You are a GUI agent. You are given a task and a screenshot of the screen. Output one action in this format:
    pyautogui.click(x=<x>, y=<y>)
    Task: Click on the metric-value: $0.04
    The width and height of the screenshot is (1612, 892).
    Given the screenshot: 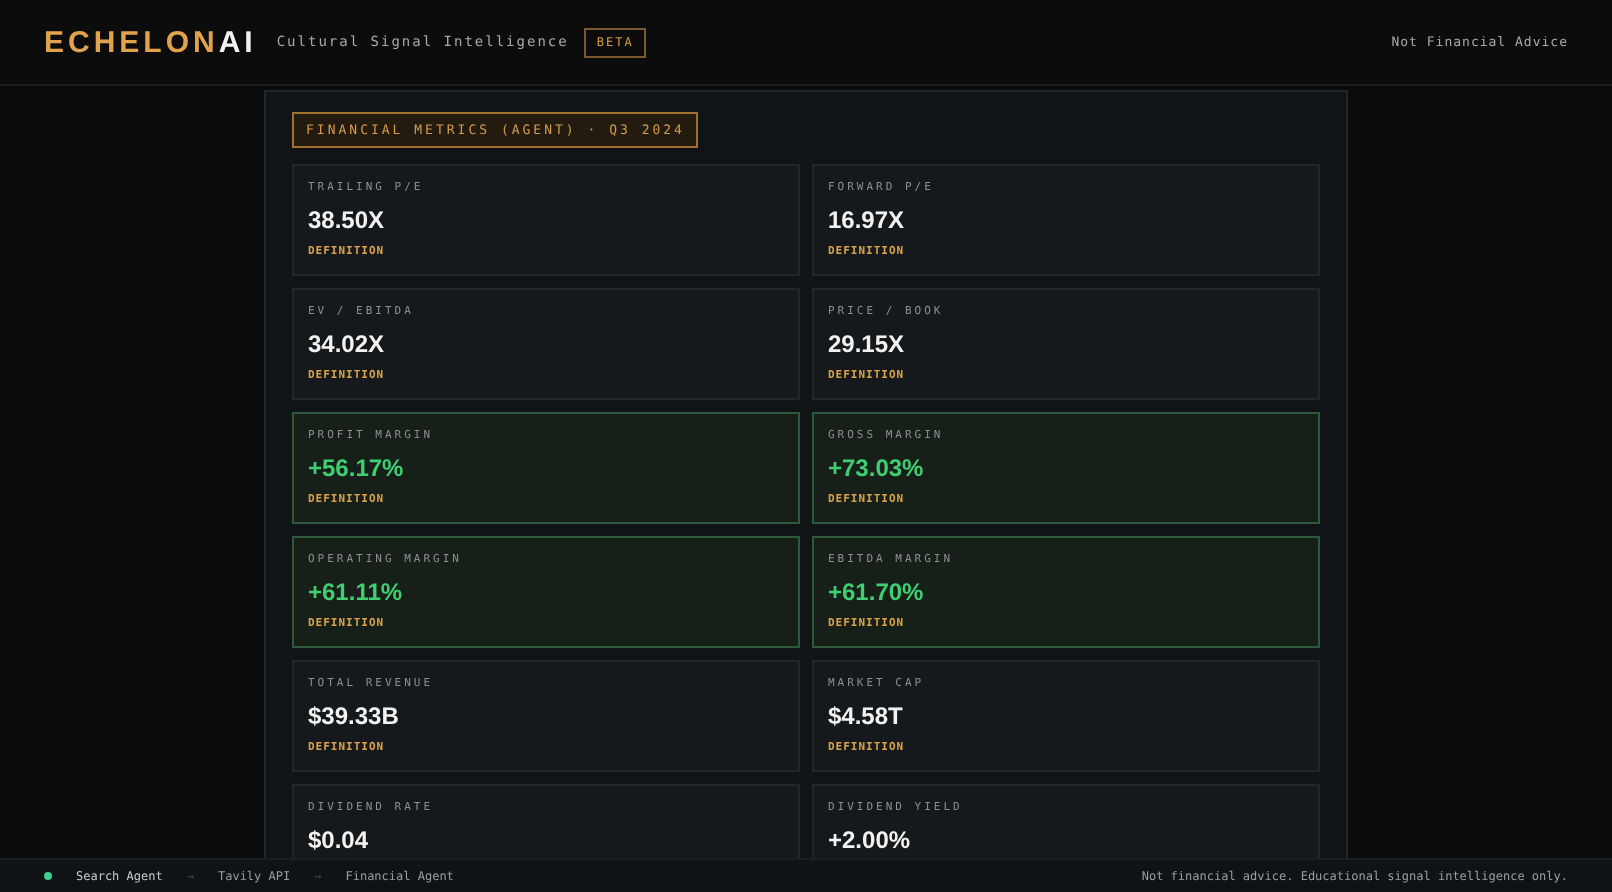 What is the action you would take?
    pyautogui.click(x=338, y=840)
    